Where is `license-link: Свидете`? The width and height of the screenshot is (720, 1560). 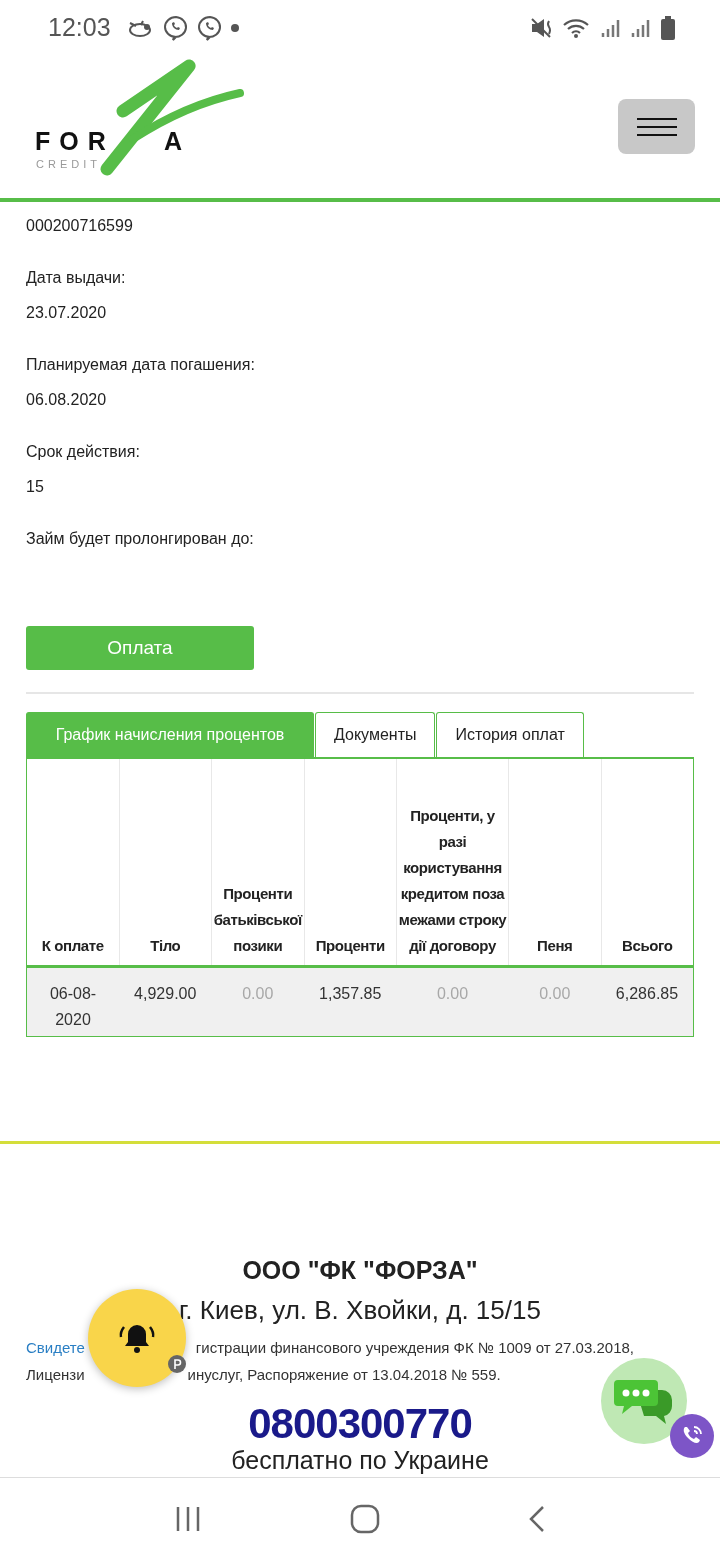
license-link: Свидете is located at coordinates (55, 1347).